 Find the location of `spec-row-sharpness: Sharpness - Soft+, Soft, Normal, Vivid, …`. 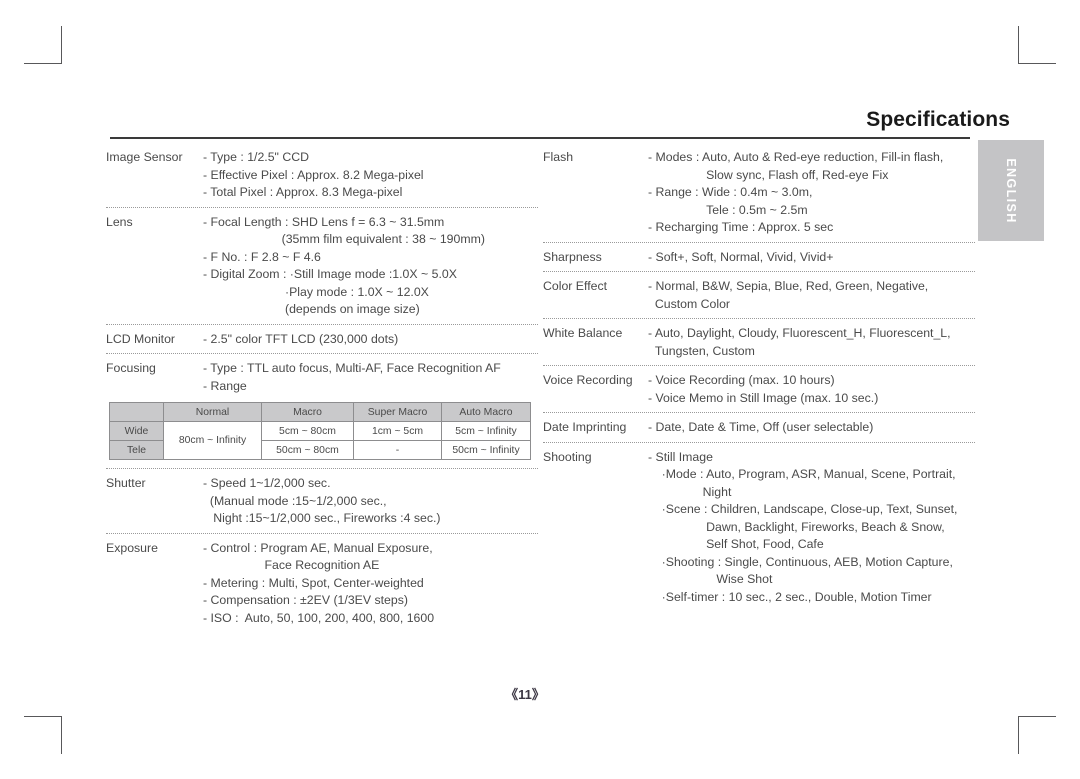

spec-row-sharpness: Sharpness - Soft+, Soft, Normal, Vivid, … is located at coordinates (759, 256).